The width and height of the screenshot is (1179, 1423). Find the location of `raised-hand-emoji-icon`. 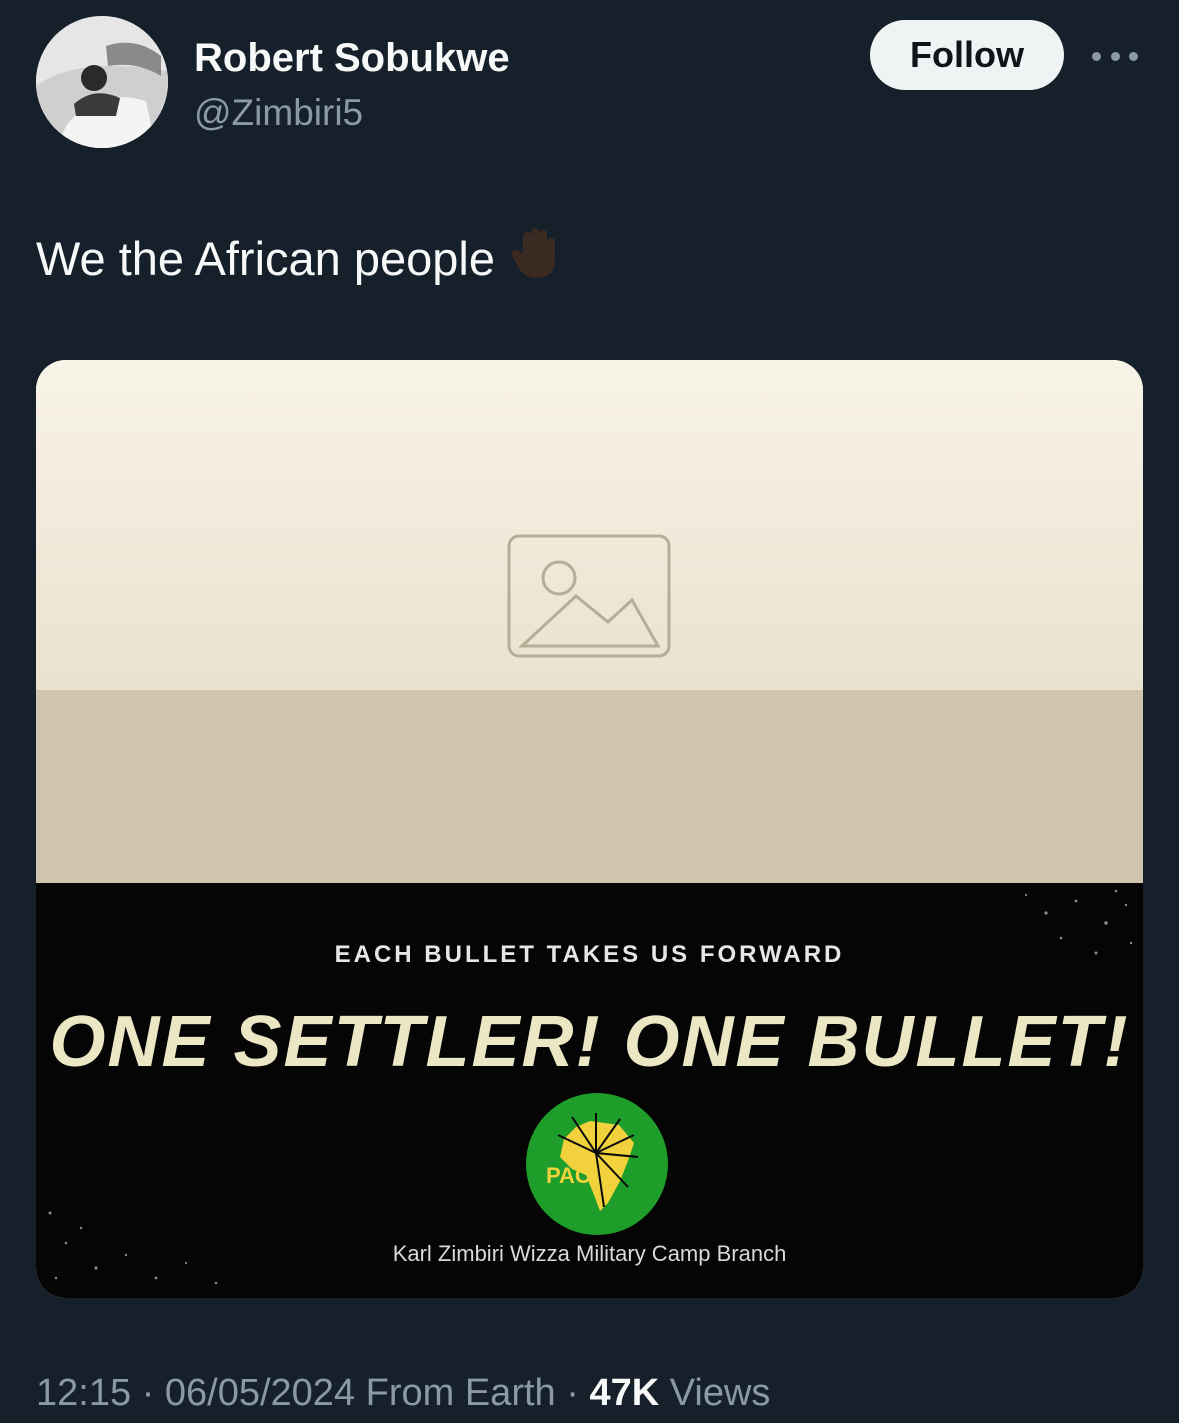

raised-hand-emoji-icon is located at coordinates (534, 258).